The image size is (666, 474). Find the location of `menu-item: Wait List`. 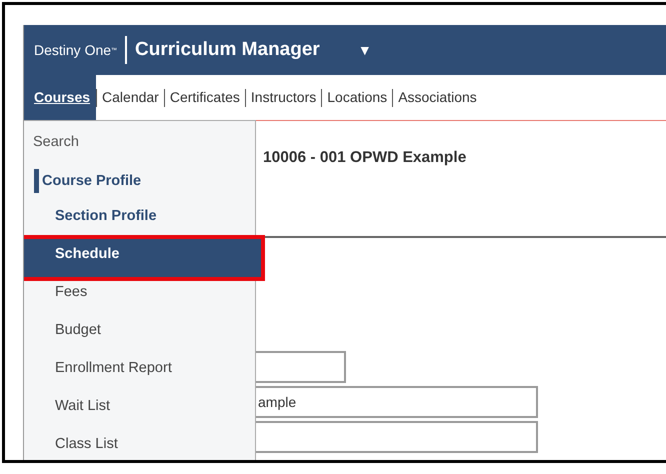

menu-item: Wait List is located at coordinates (139, 410).